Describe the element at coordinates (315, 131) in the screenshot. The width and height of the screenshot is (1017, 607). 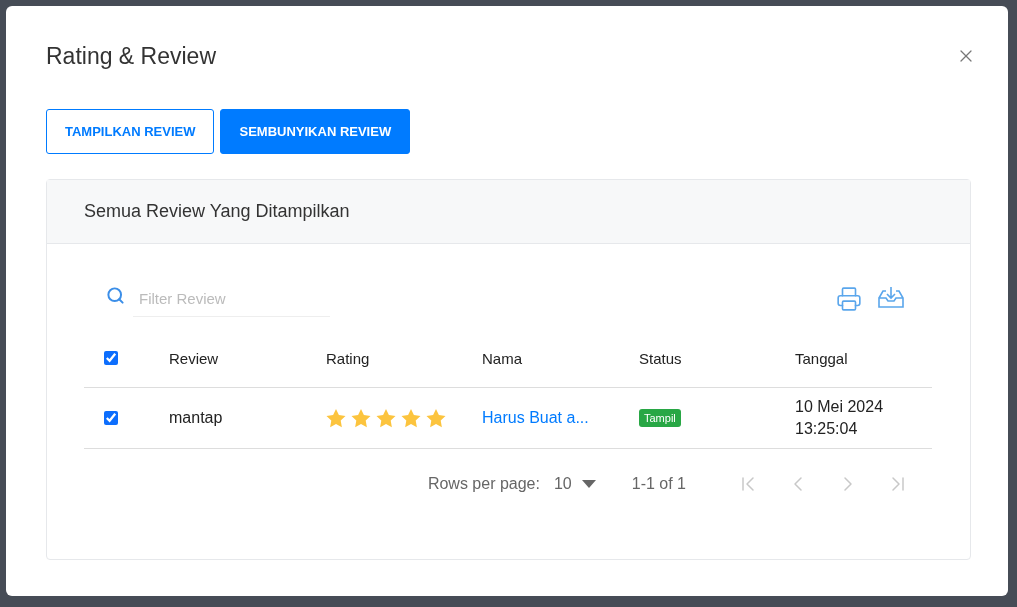
I see `hide-review-button: SEMBUNYIKAN REVIEW` at that location.